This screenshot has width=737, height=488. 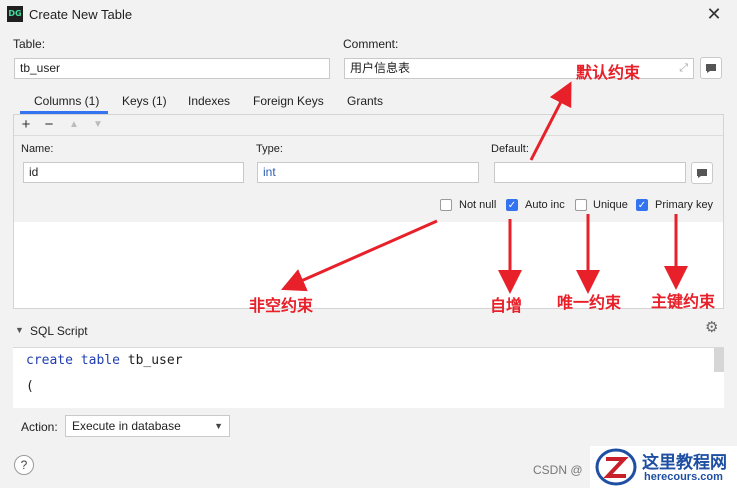 I want to click on annotation-not-null: 非空约束, so click(x=281, y=305).